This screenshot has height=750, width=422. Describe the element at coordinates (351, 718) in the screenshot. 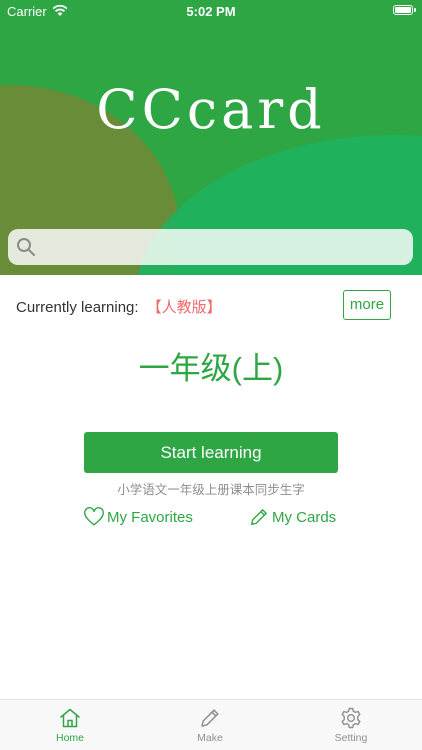

I see `gear-icon` at that location.